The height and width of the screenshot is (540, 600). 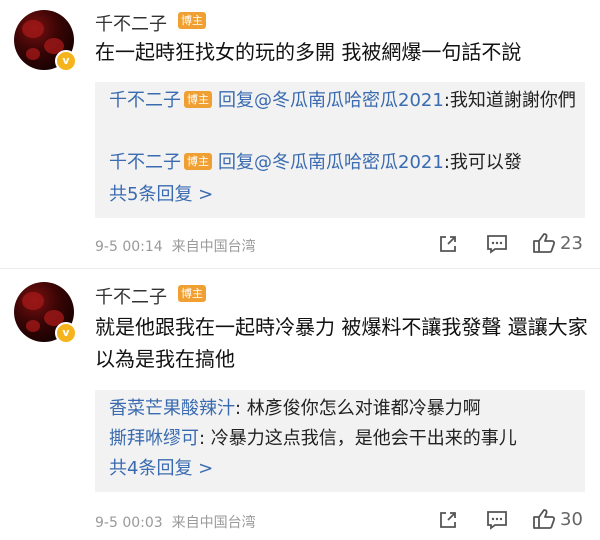 I want to click on like-count: 30, so click(x=571, y=519).